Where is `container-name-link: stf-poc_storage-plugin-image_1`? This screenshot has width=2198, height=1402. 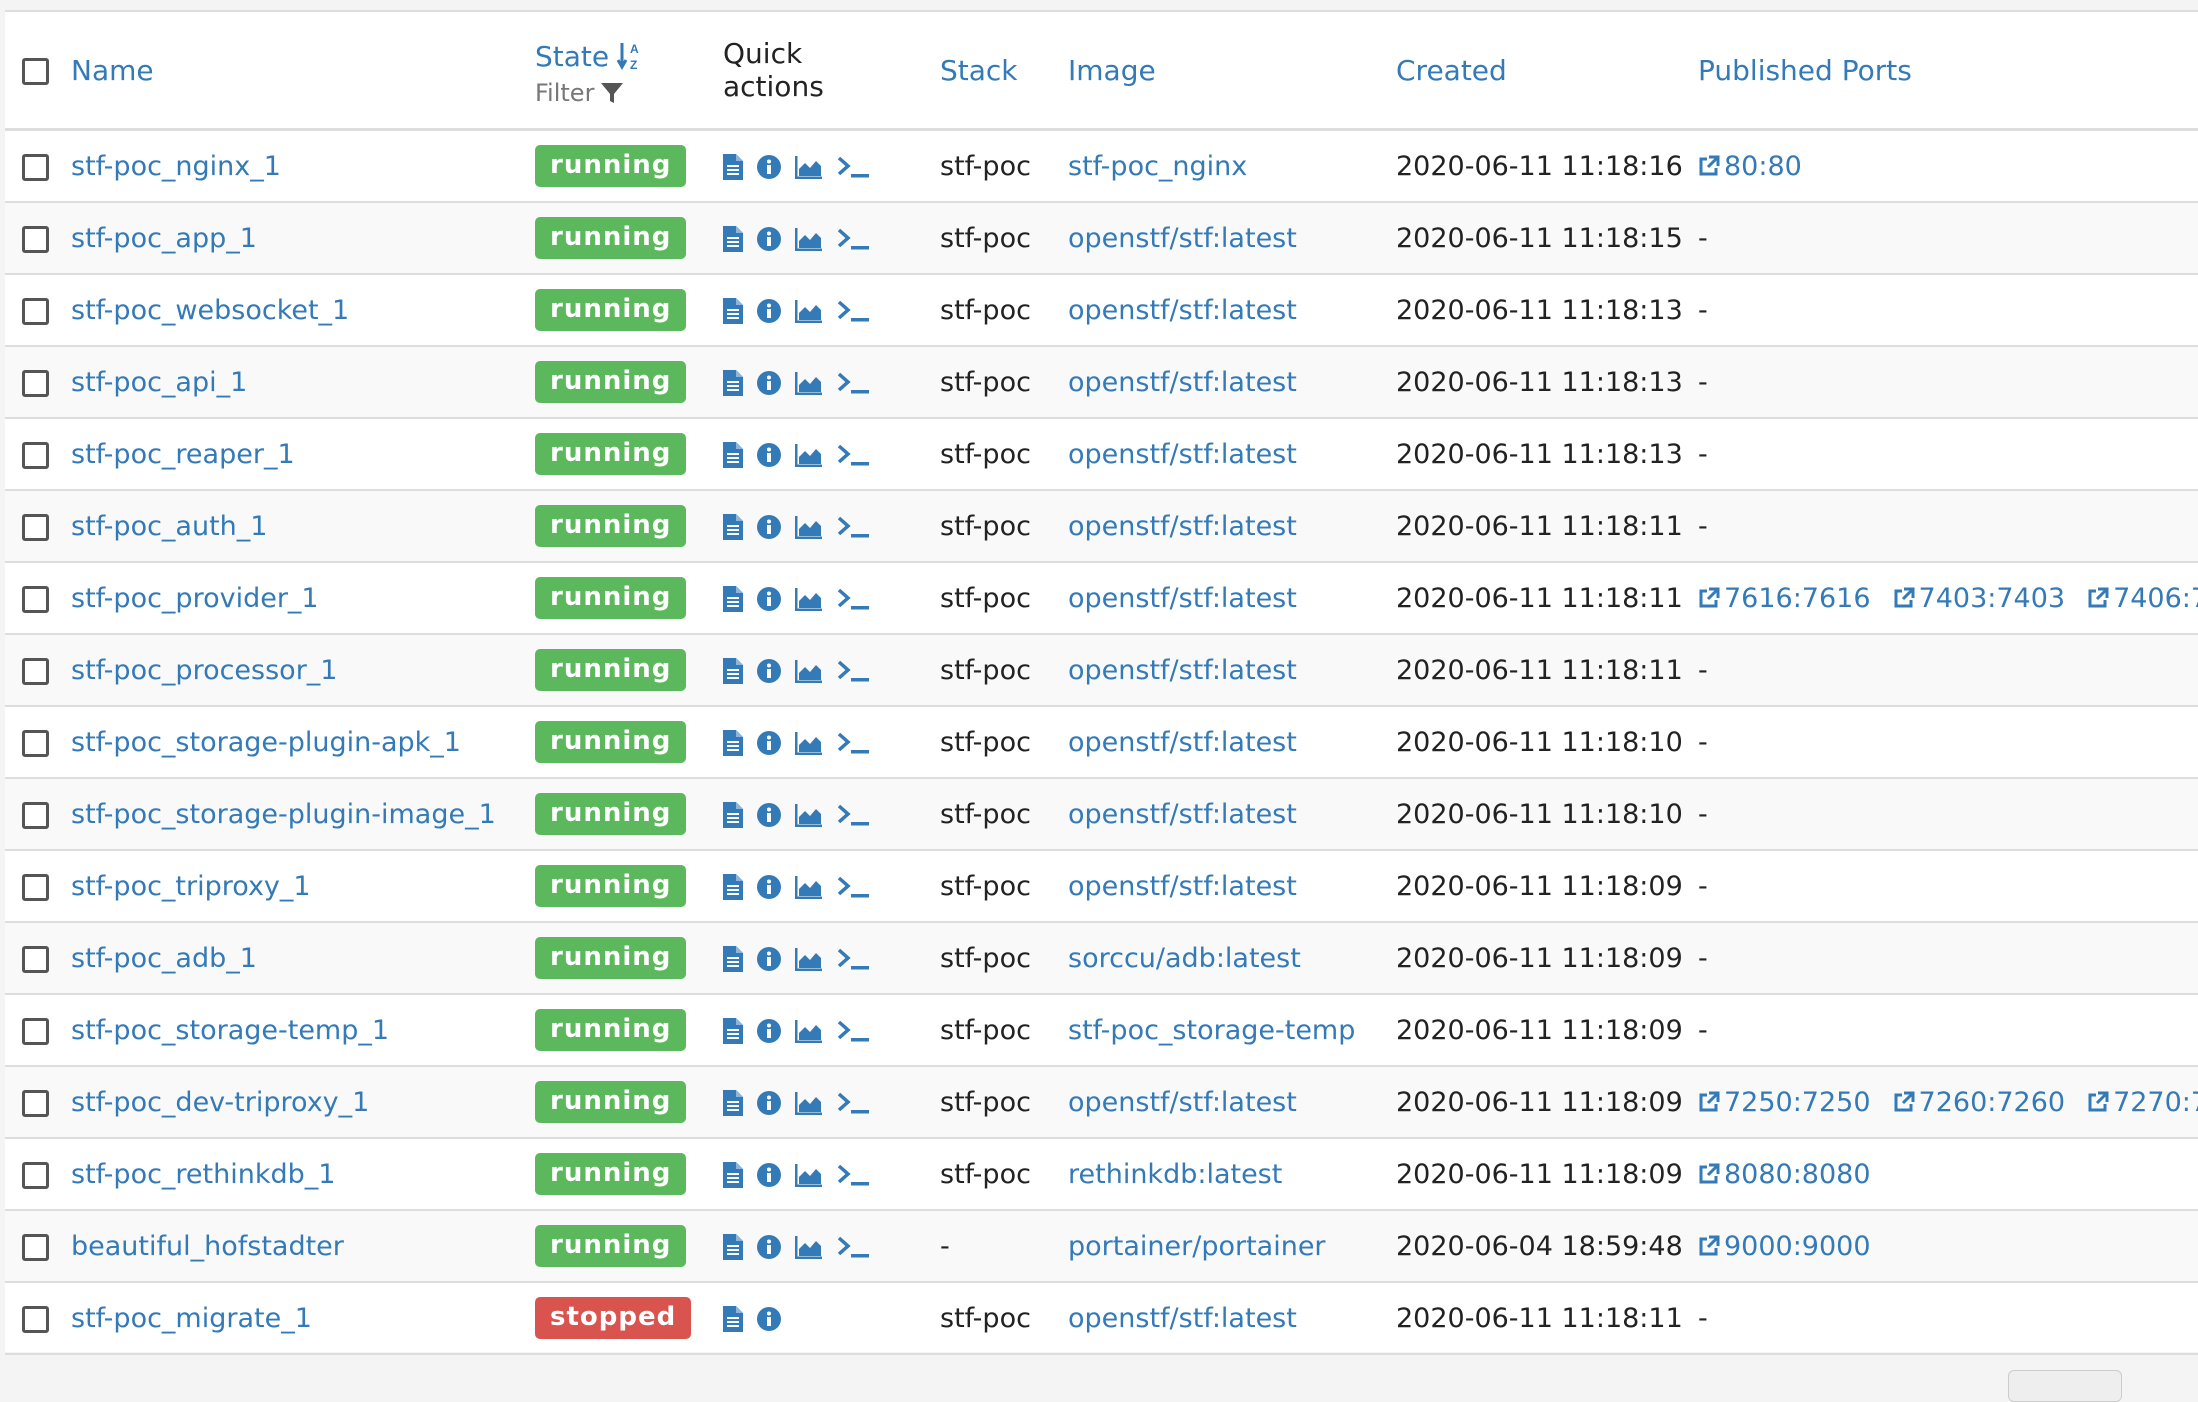
container-name-link: stf-poc_storage-plugin-image_1 is located at coordinates (283, 814).